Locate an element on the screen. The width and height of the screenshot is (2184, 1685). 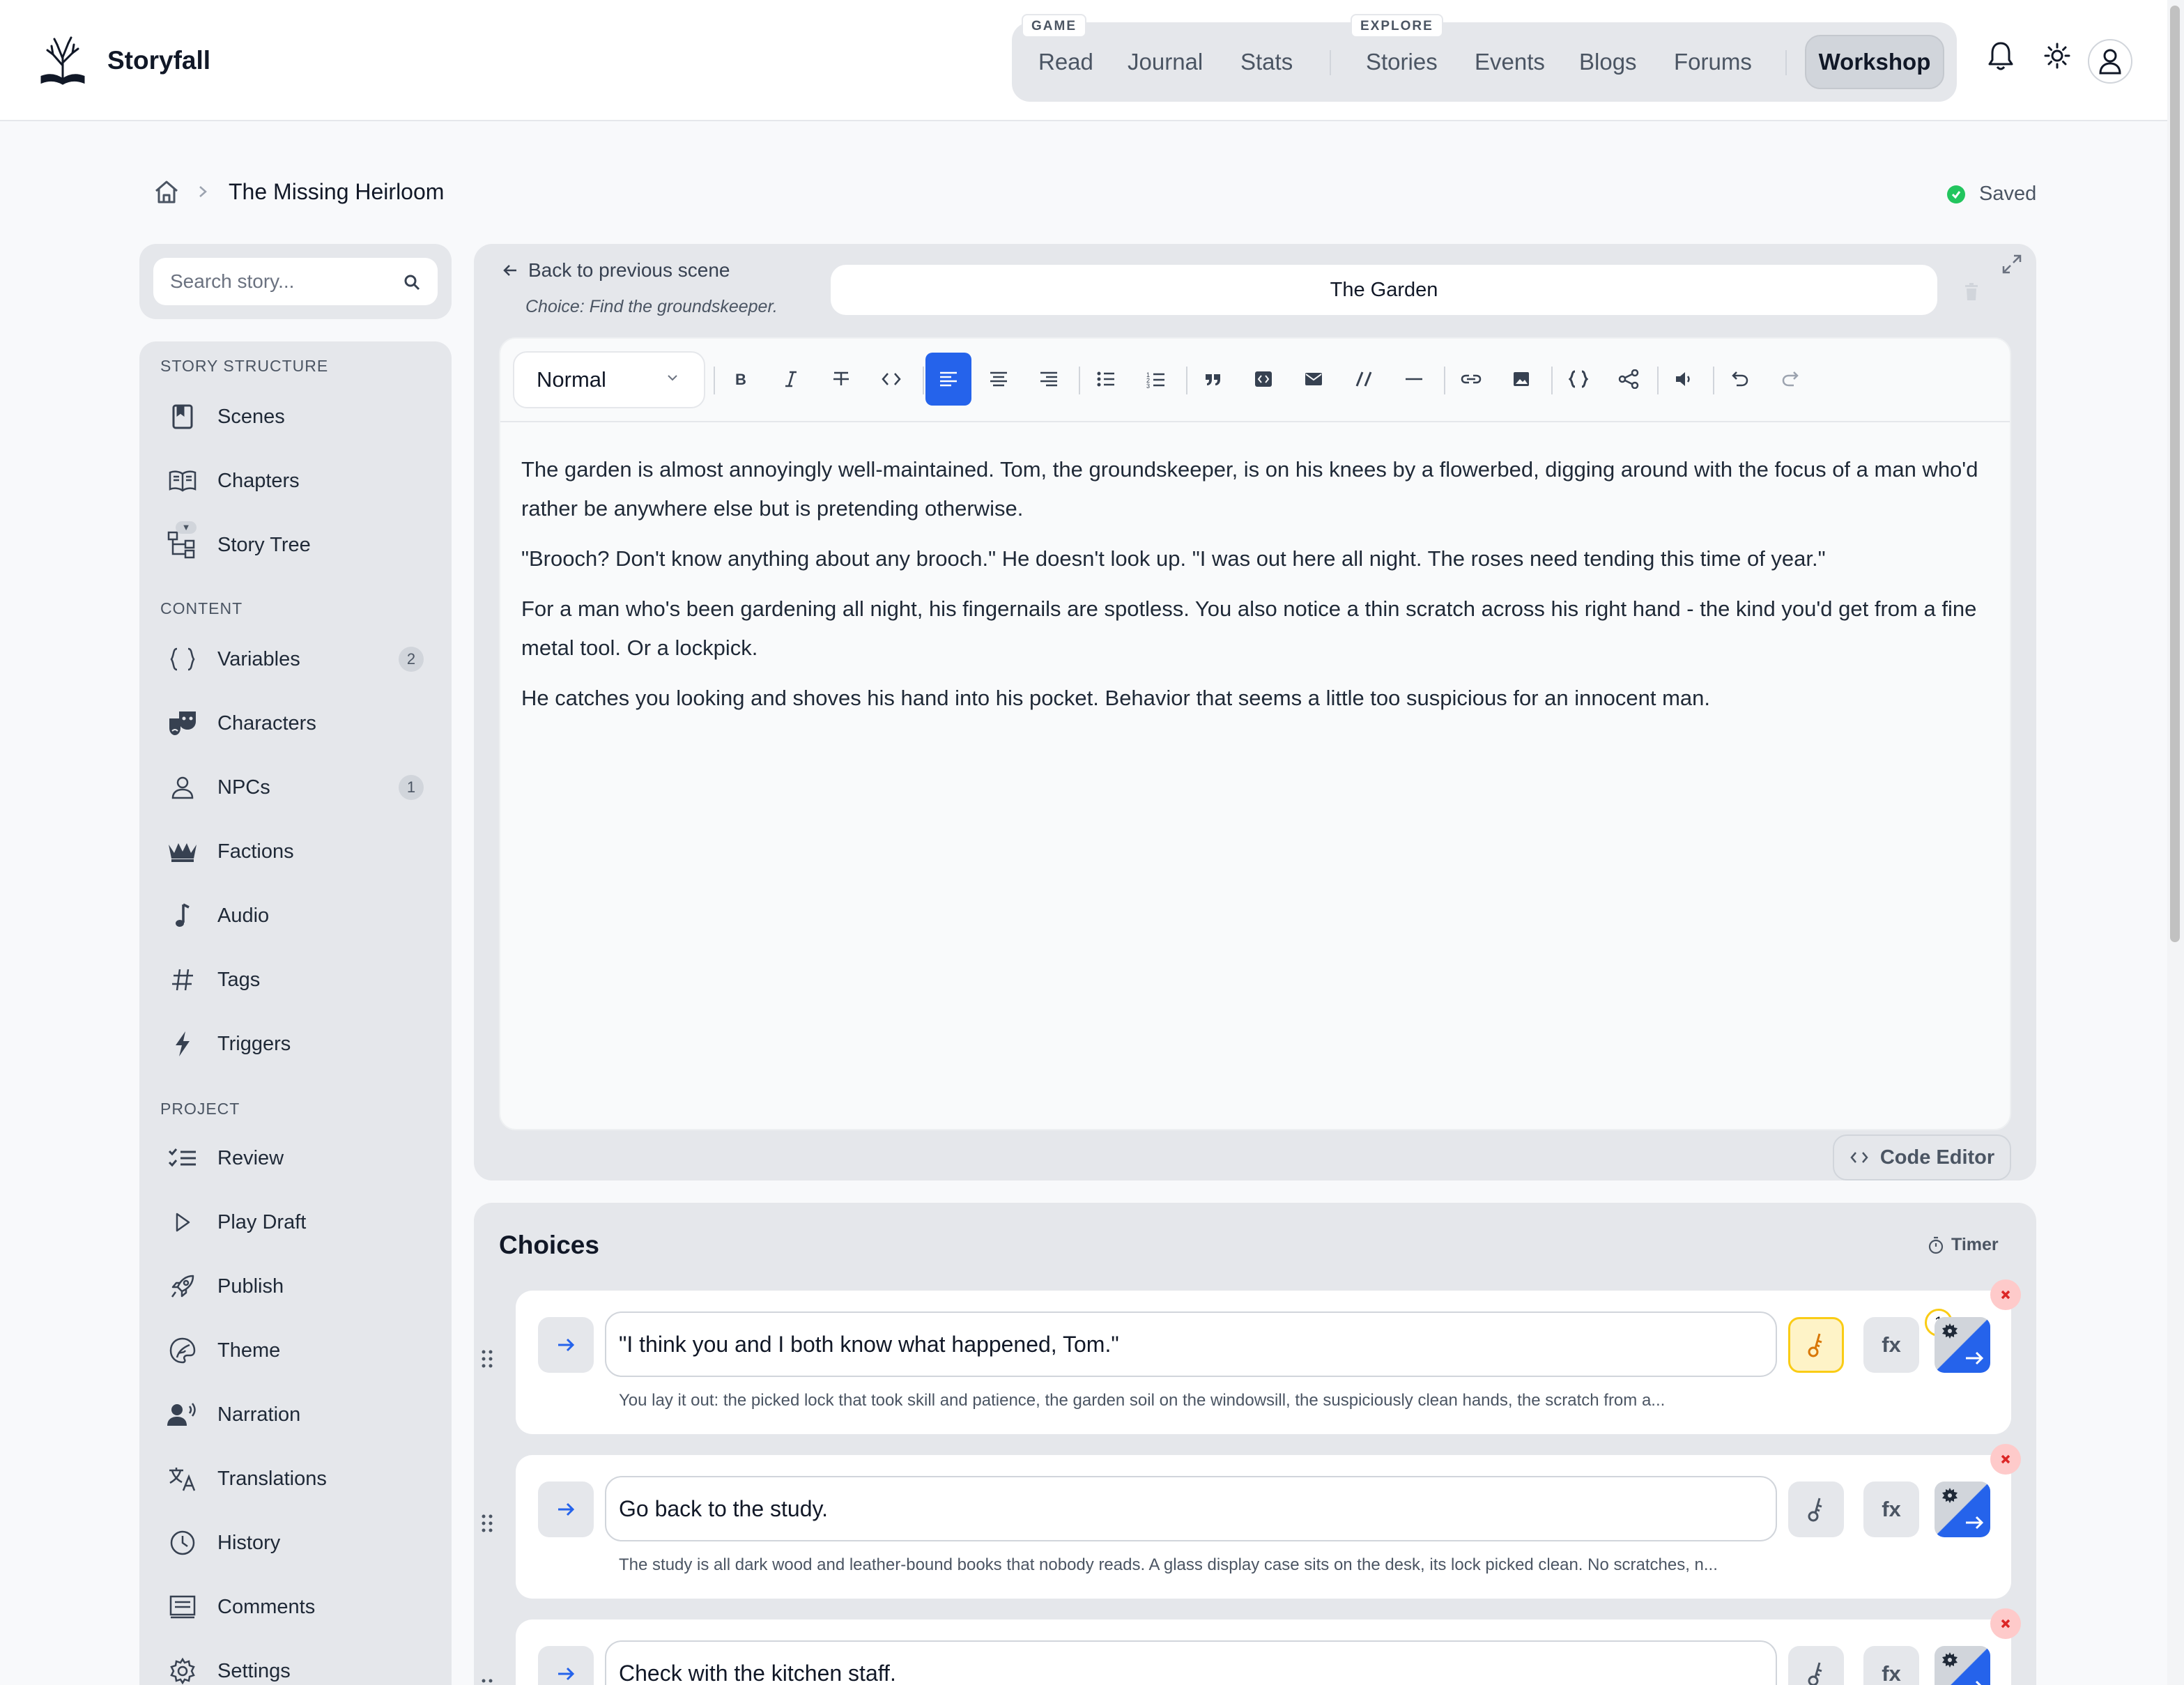
align-right-icon is located at coordinates (1049, 379).